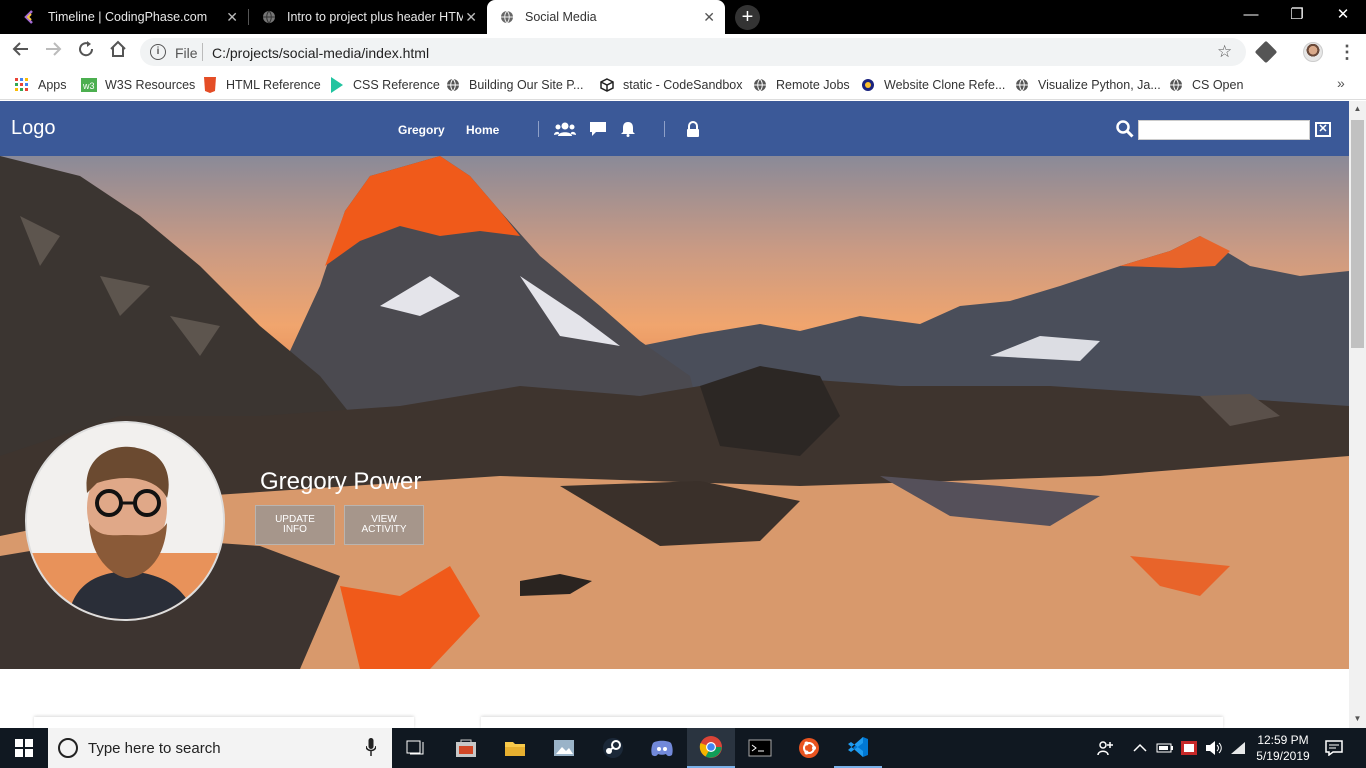 The width and height of the screenshot is (1366, 768). Describe the element at coordinates (1323, 129) in the screenshot. I see `search-clear-button: ✕` at that location.